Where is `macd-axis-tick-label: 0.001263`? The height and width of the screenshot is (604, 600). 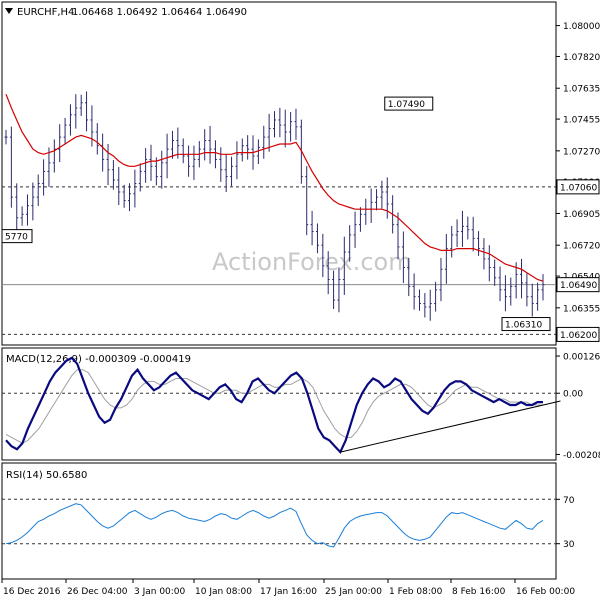 macd-axis-tick-label: 0.001263 is located at coordinates (581, 358).